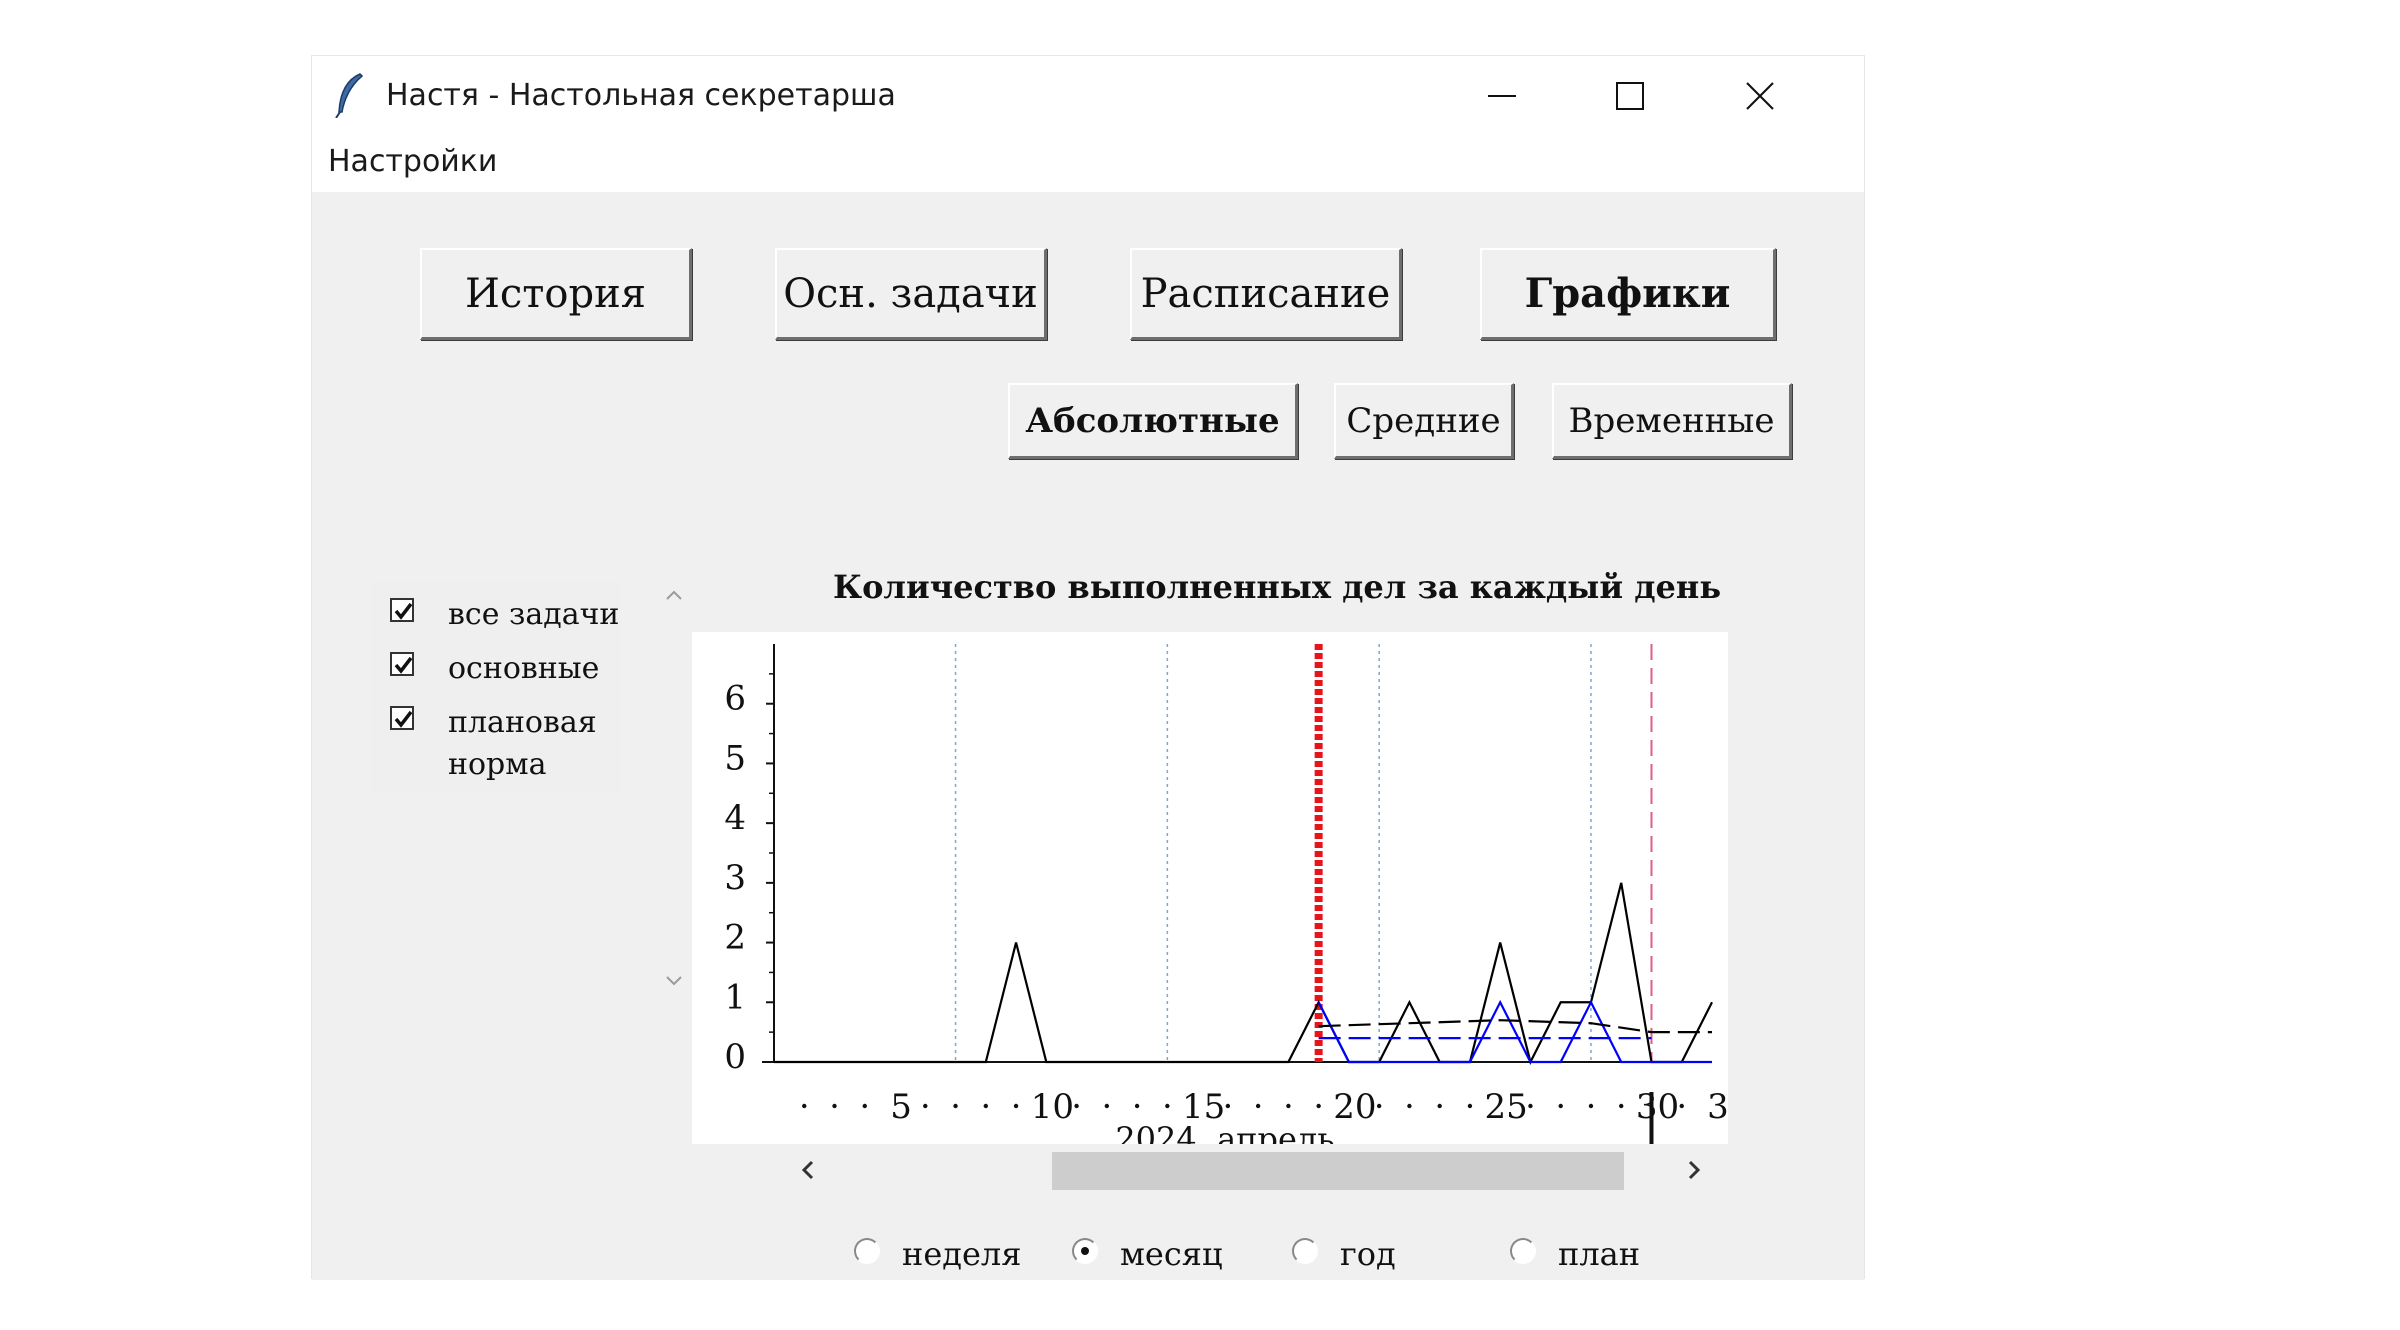 The height and width of the screenshot is (1330, 2400). I want to click on chevron-left-icon, so click(808, 1170).